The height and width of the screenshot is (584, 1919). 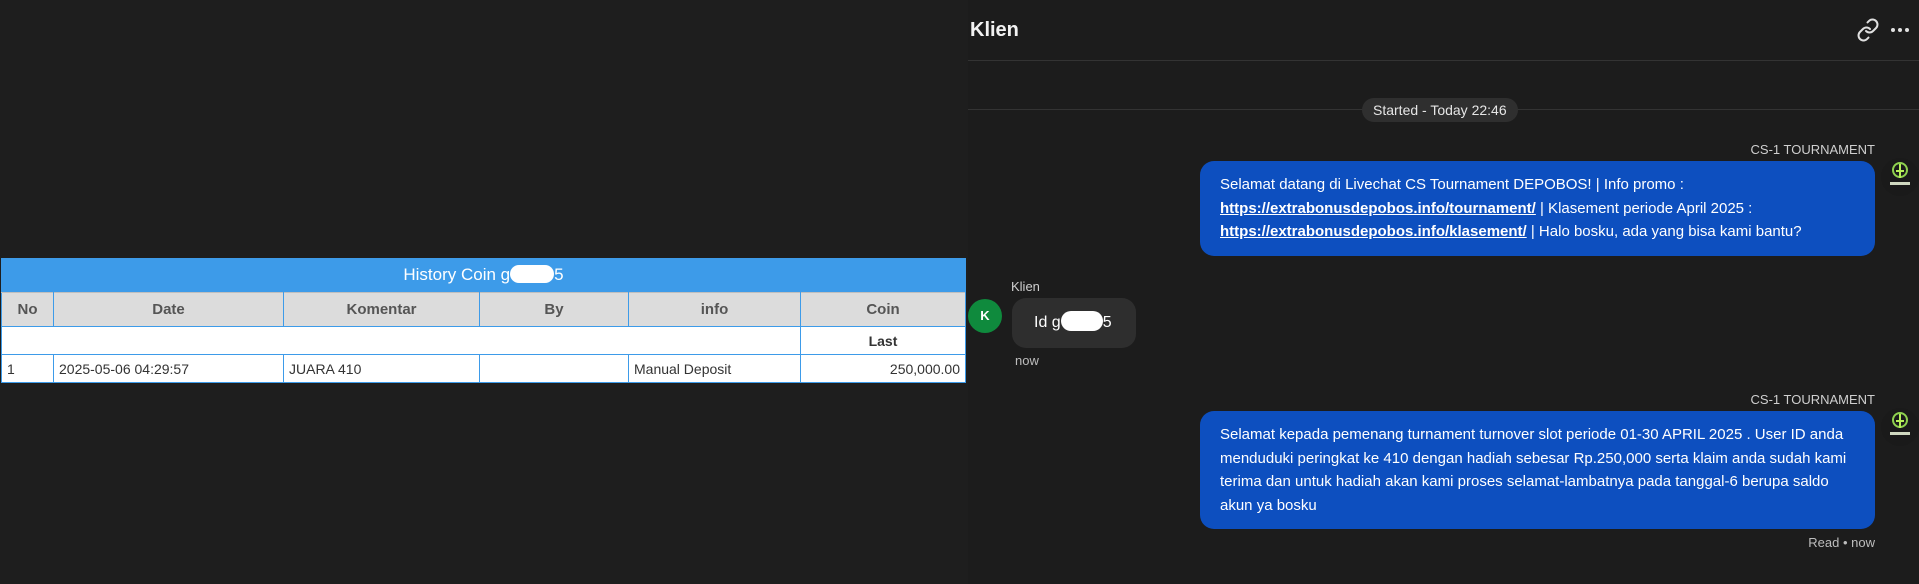 I want to click on cell-info: Manual Deposit, so click(x=714, y=368).